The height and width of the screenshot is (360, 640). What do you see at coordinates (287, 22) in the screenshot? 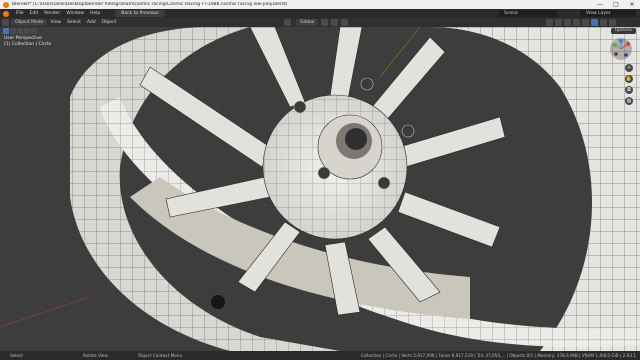
I see `orientation-icon` at bounding box center [287, 22].